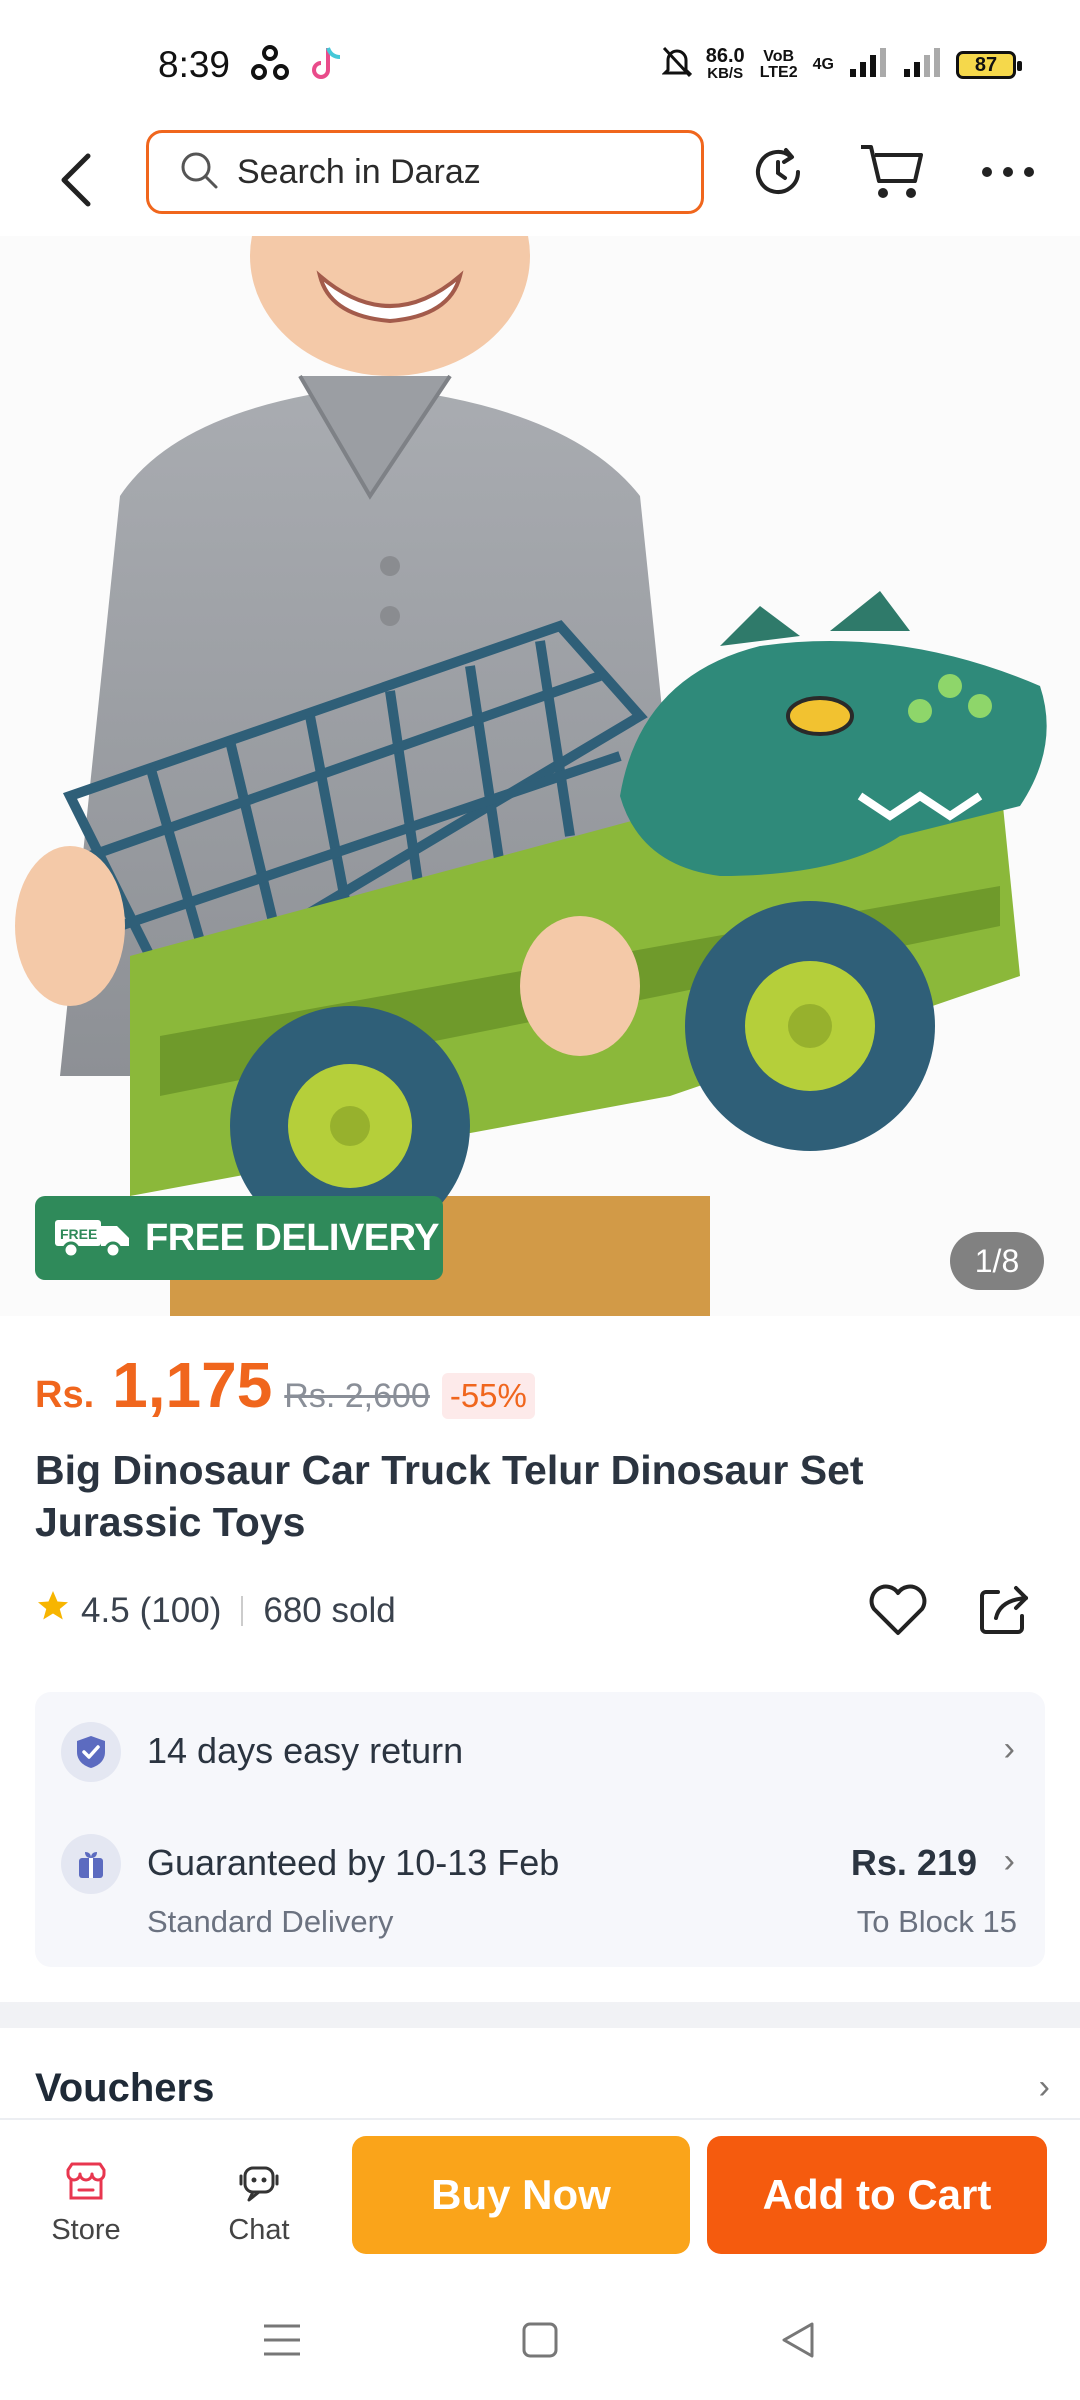 Image resolution: width=1080 pixels, height=2400 pixels. What do you see at coordinates (259, 2184) in the screenshot?
I see `chat-bot-icon` at bounding box center [259, 2184].